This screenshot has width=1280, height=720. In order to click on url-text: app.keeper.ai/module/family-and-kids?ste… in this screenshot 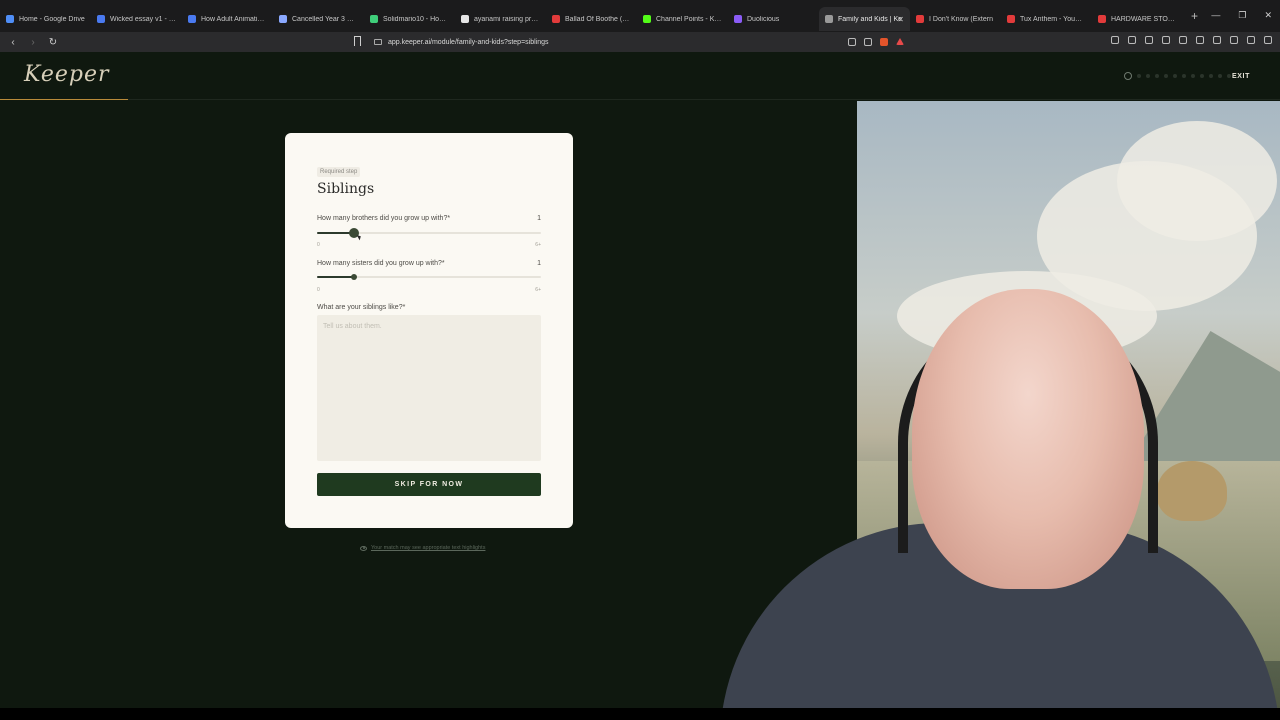, I will do `click(468, 42)`.